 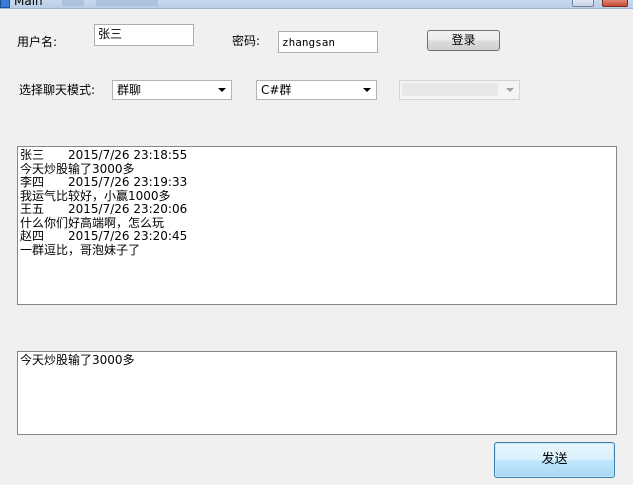 I want to click on password-field: zhangsan, so click(x=328, y=42).